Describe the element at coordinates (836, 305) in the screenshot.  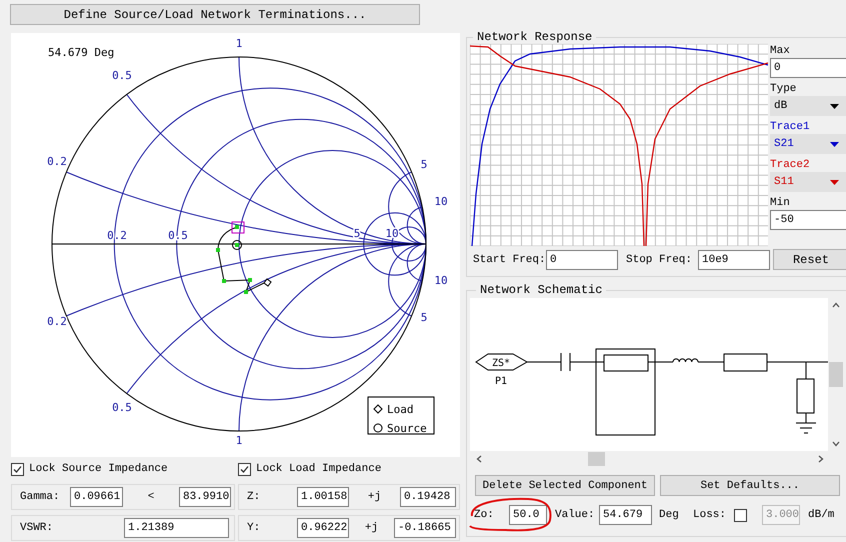
I see `scroll-up-icon` at that location.